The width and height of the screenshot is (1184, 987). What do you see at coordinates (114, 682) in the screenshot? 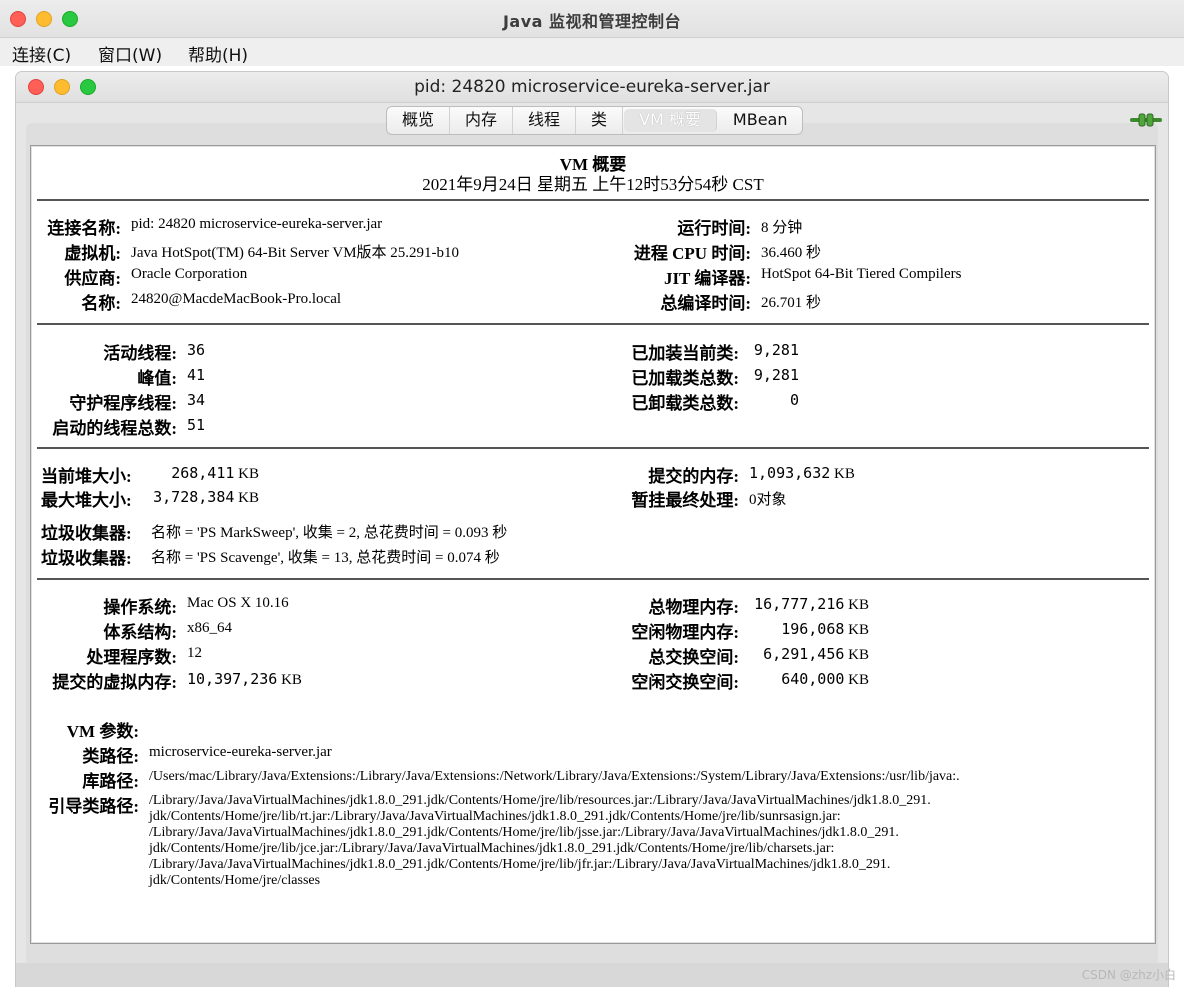
I see `virtual-memory-label: 提交的虚拟内存:` at bounding box center [114, 682].